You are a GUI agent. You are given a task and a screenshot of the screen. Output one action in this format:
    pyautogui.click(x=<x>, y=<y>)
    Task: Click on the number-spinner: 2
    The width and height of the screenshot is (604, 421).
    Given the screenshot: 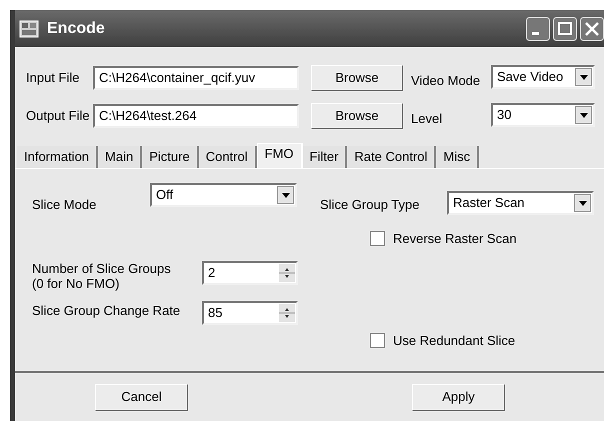 What is the action you would take?
    pyautogui.click(x=250, y=272)
    